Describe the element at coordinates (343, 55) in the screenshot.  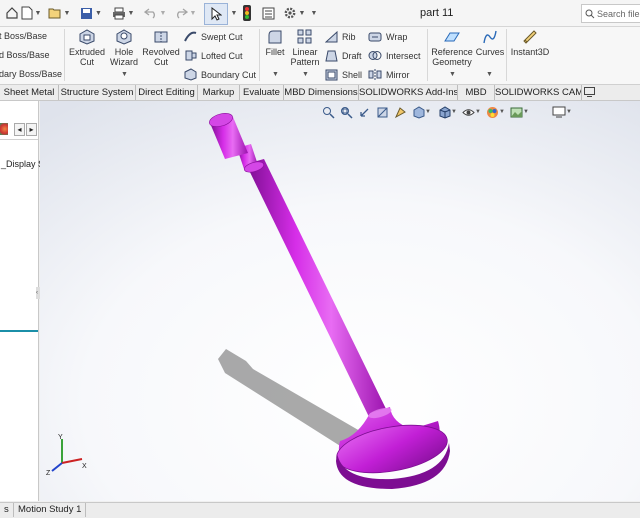
I see `draft-button: Draft` at that location.